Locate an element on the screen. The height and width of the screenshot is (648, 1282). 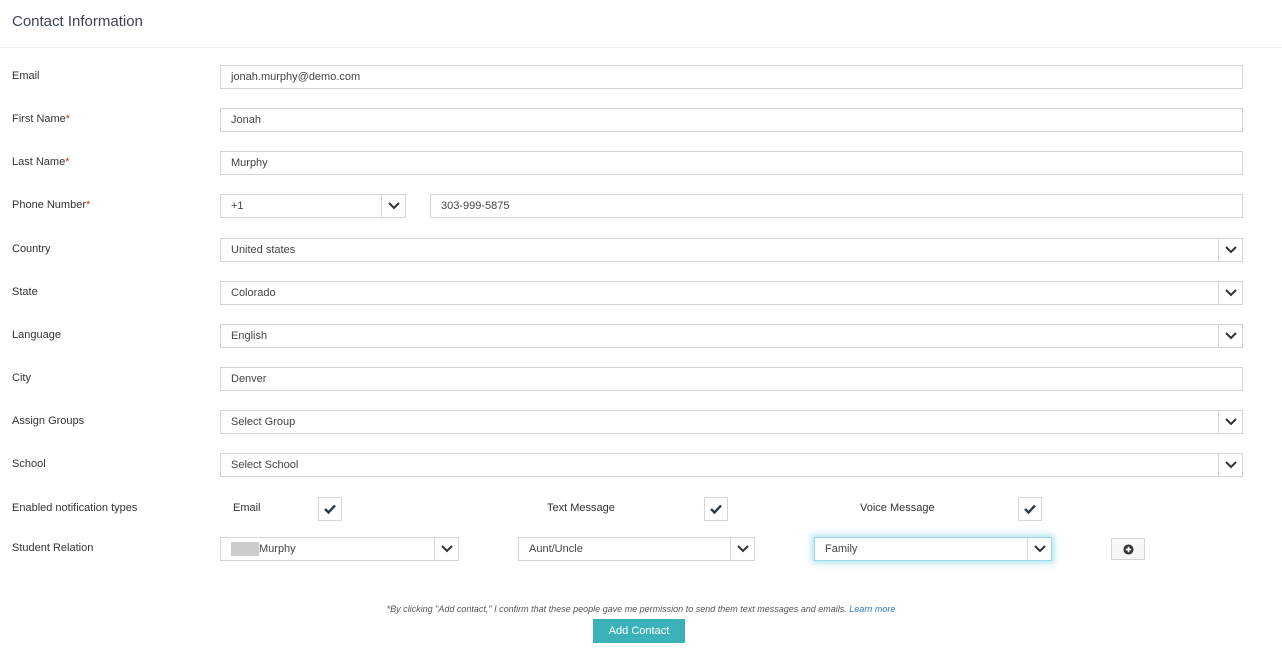
redacted-block is located at coordinates (245, 549).